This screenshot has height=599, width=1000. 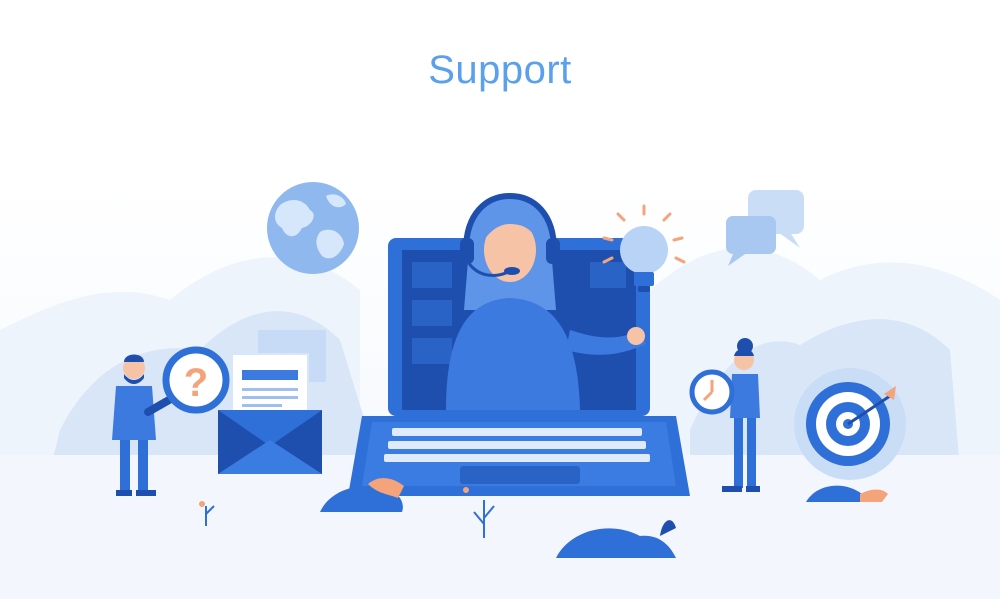 I want to click on keyboard, so click(x=517, y=445).